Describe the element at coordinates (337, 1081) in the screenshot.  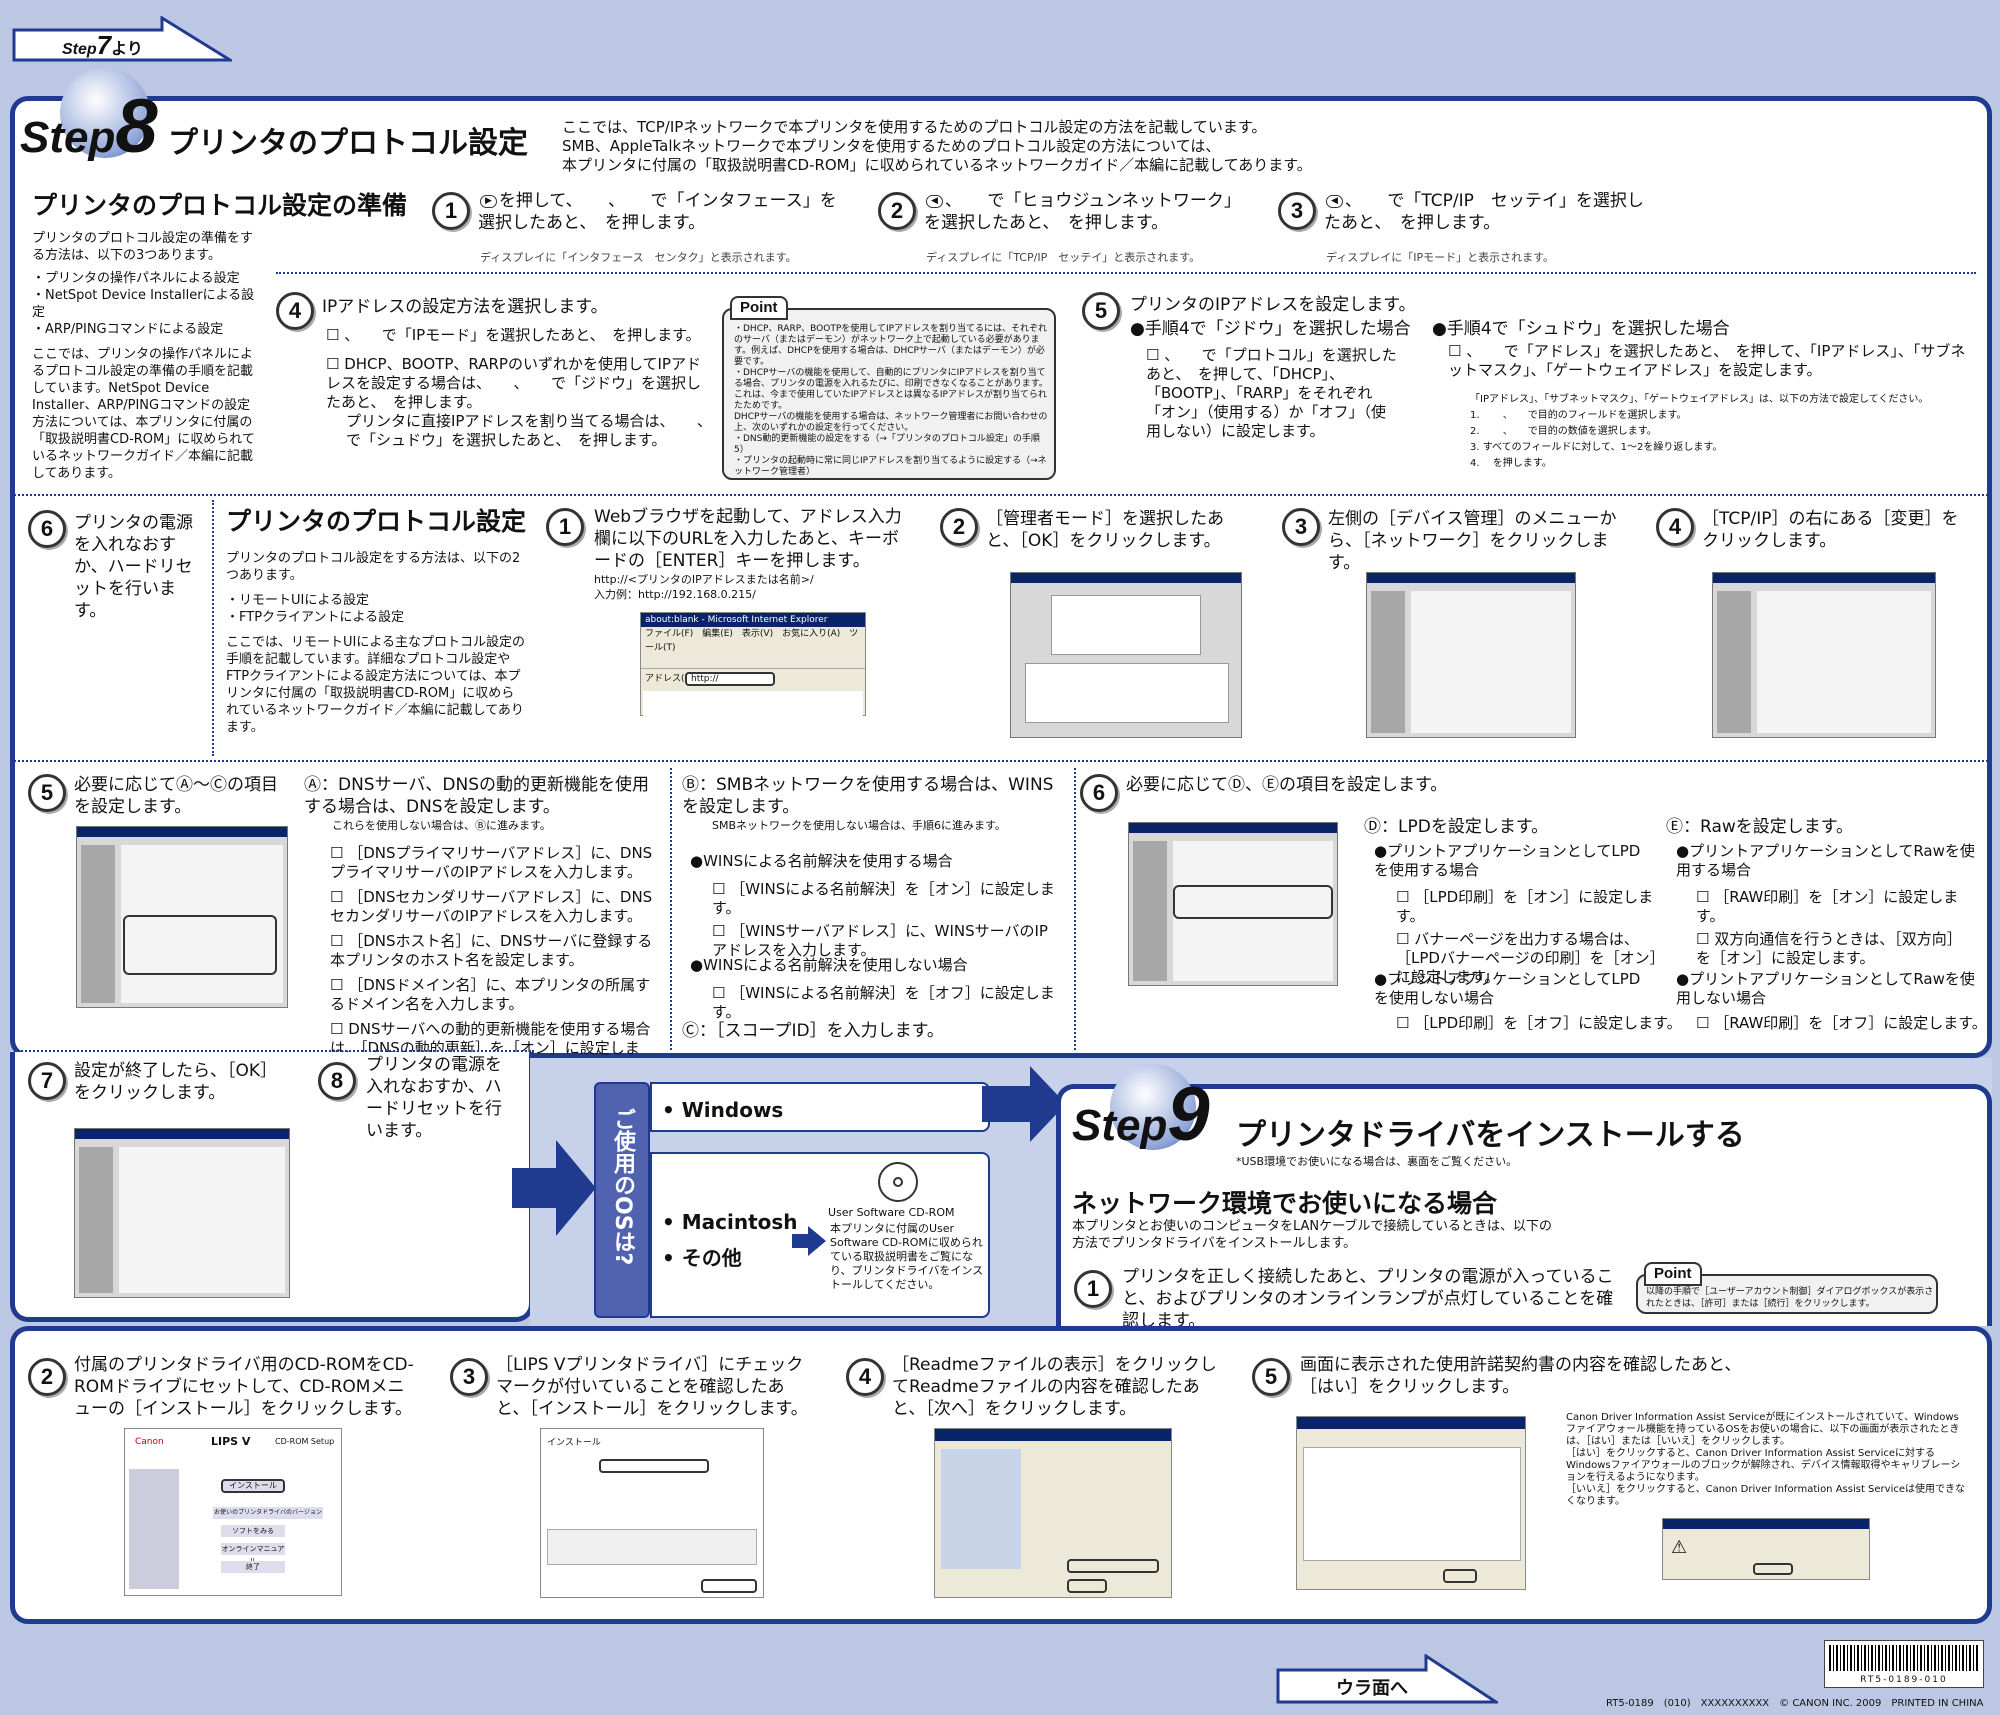
I see `remote-step-8-number: 8` at that location.